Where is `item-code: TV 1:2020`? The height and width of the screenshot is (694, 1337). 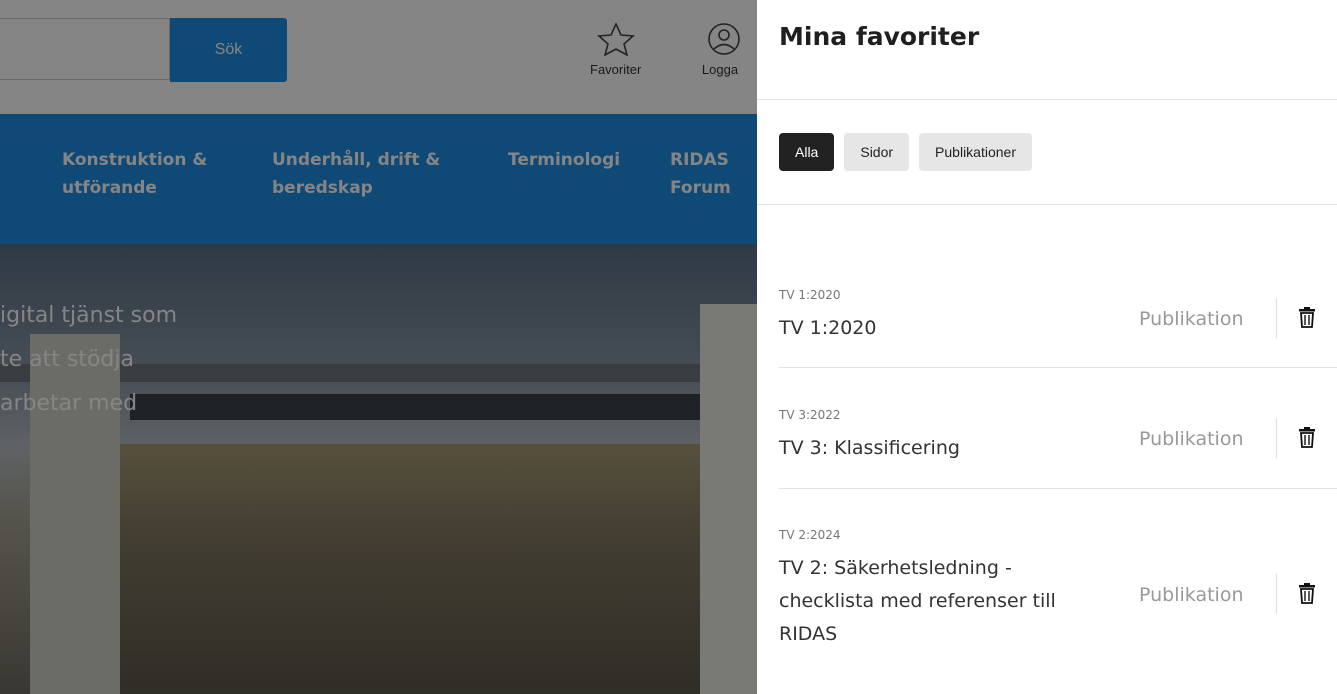
item-code: TV 1:2020 is located at coordinates (810, 295).